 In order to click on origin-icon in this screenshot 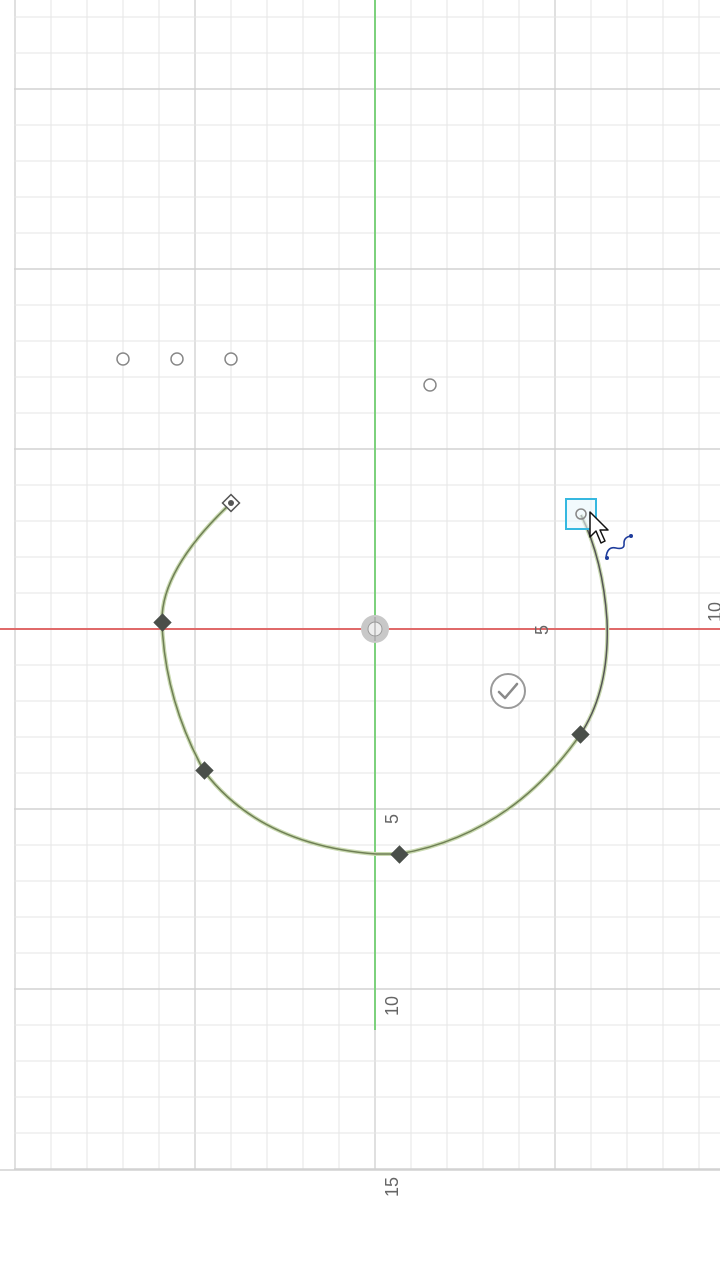, I will do `click(375, 629)`.